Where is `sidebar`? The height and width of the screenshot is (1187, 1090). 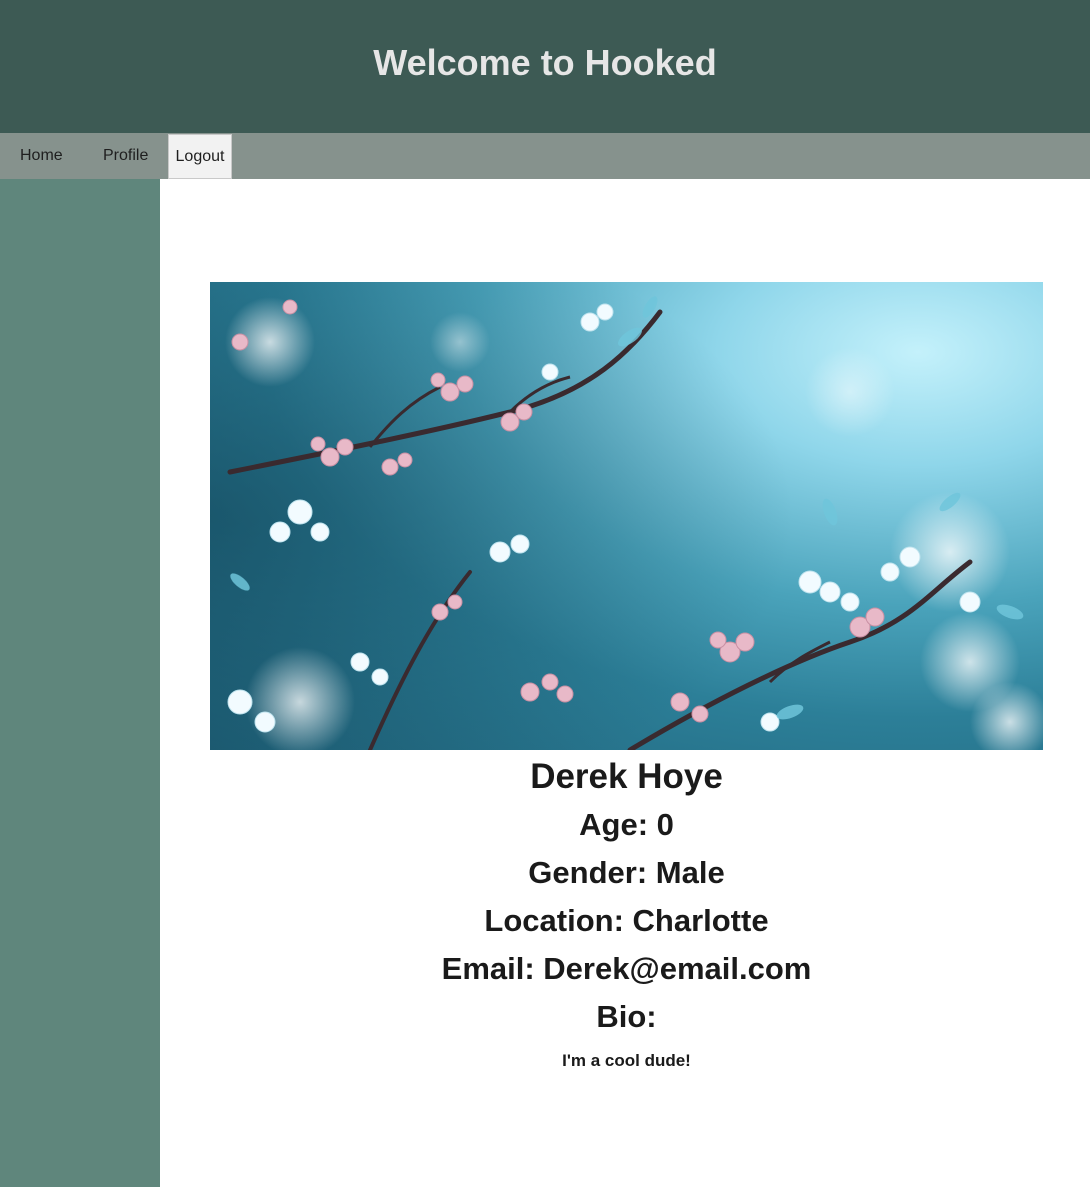 sidebar is located at coordinates (80, 683).